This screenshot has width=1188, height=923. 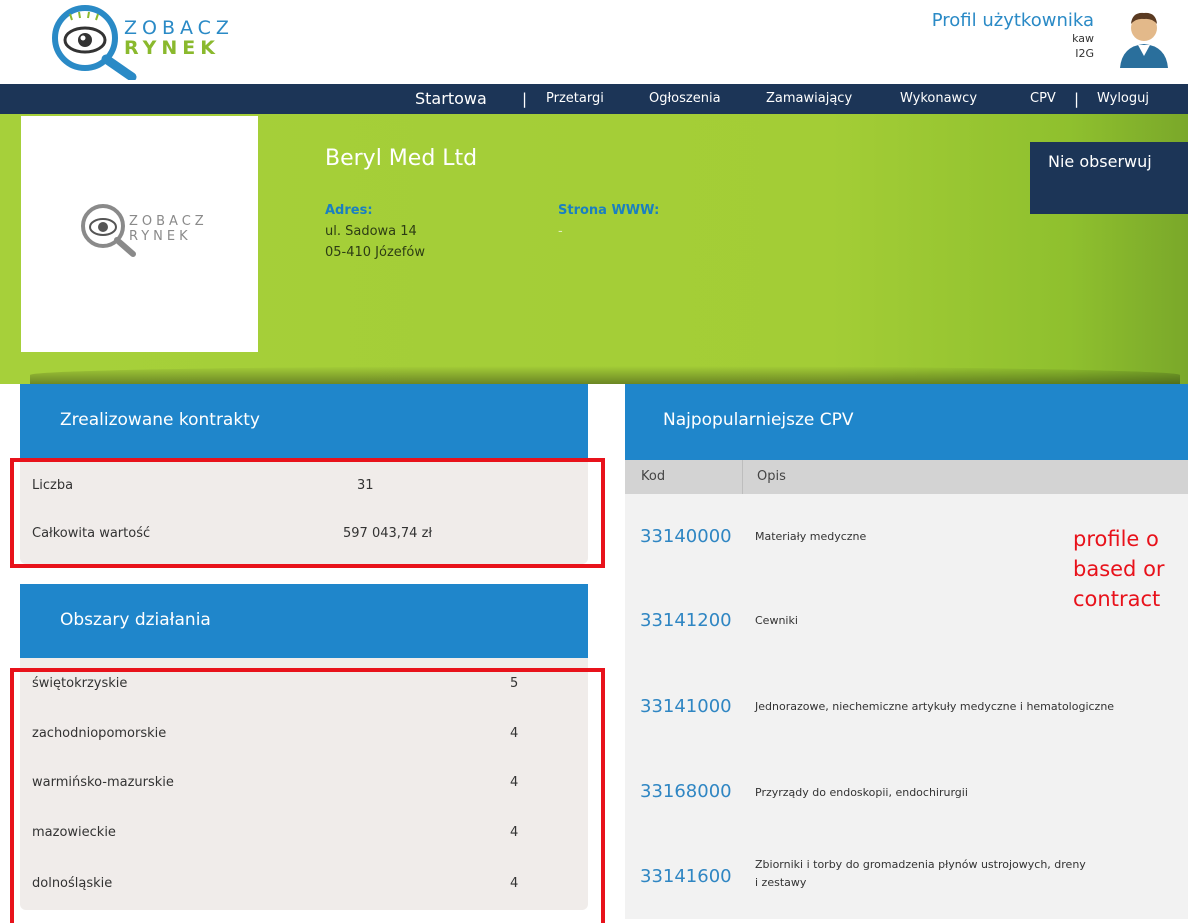 I want to click on cpv-title: Najpopularniejsze CPV, so click(x=758, y=420).